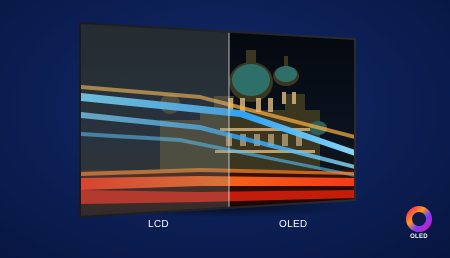 Image resolution: width=450 pixels, height=258 pixels. I want to click on lcd-label: LCD, so click(158, 224).